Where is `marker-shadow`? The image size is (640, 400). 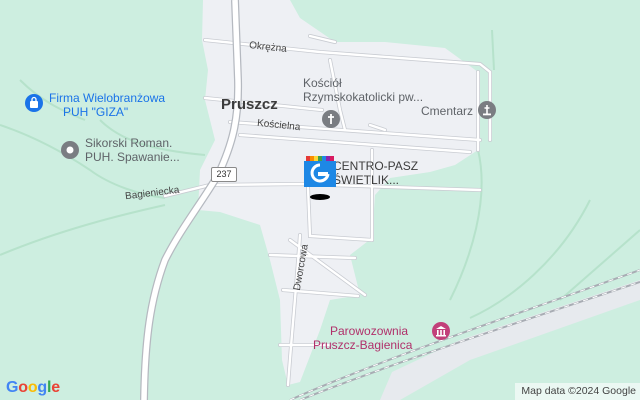 marker-shadow is located at coordinates (320, 197).